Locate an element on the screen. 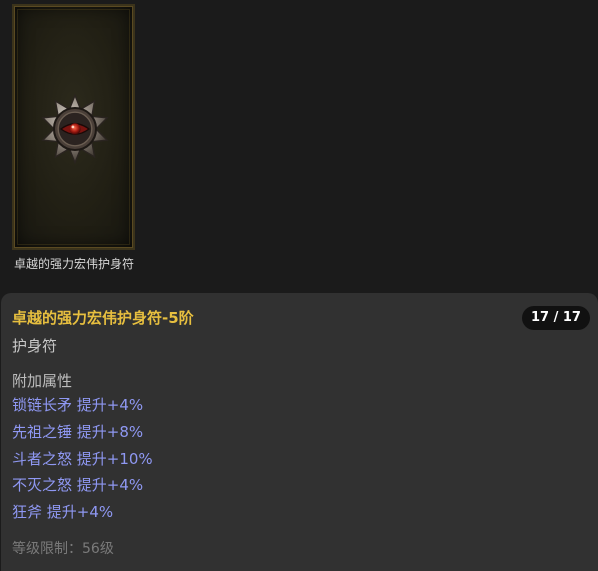 The height and width of the screenshot is (571, 598). item-name: 卓越的强力宏伟护身符 is located at coordinates (73, 264).